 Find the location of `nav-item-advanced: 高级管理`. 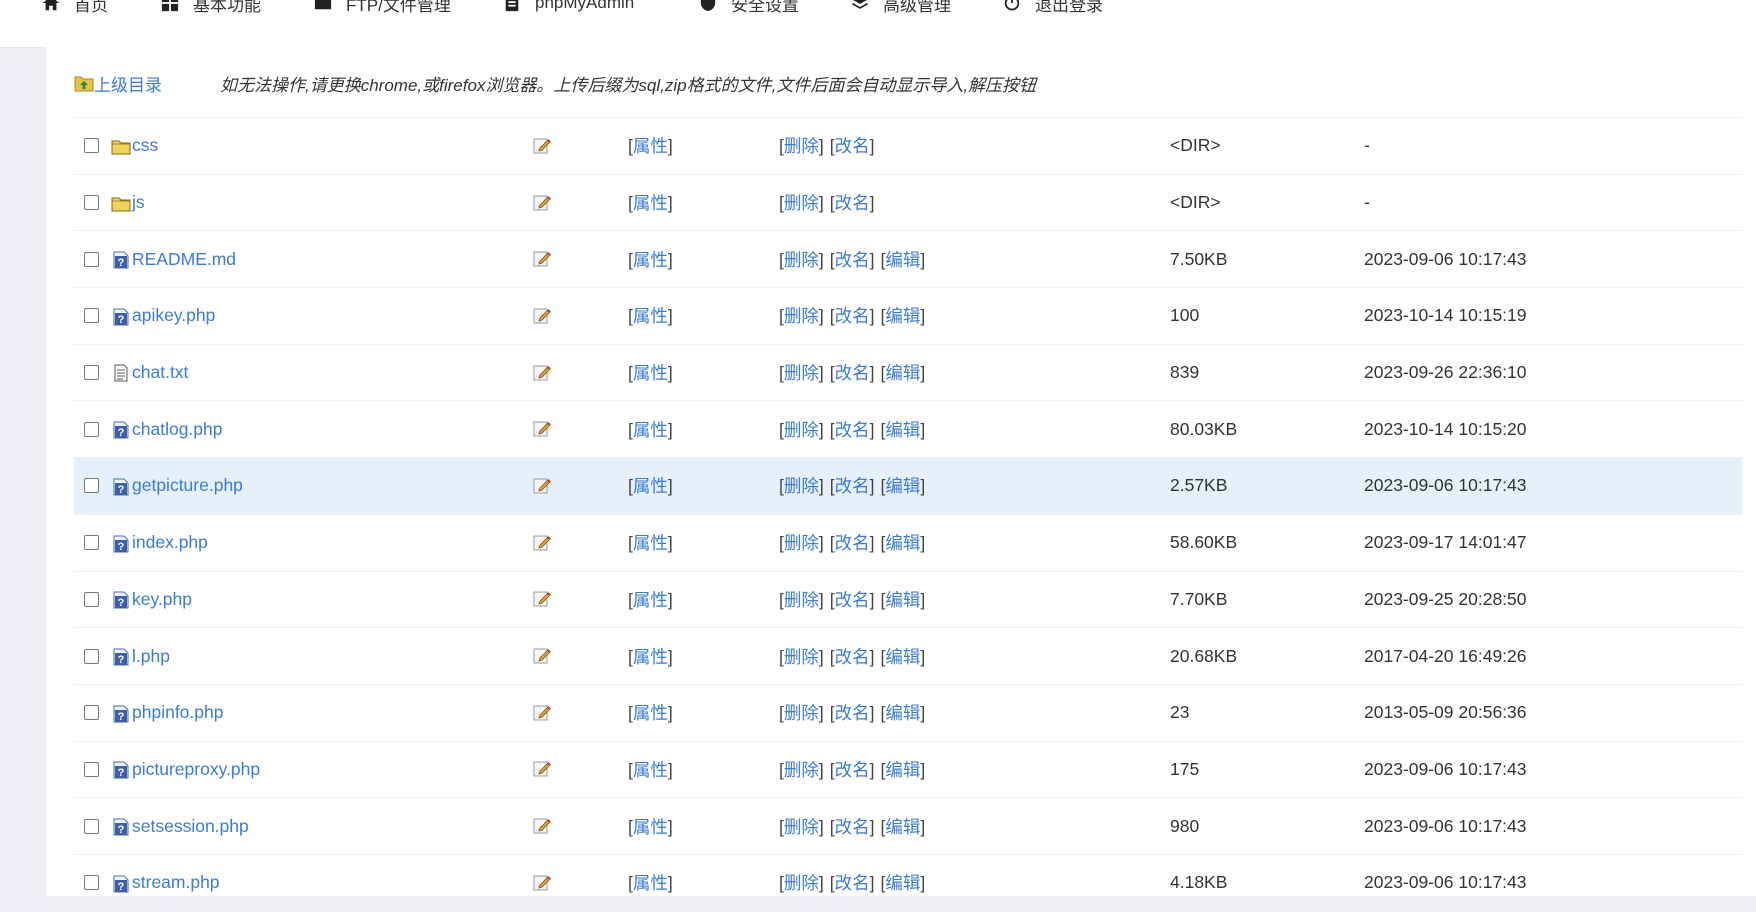

nav-item-advanced: 高级管理 is located at coordinates (901, 8).